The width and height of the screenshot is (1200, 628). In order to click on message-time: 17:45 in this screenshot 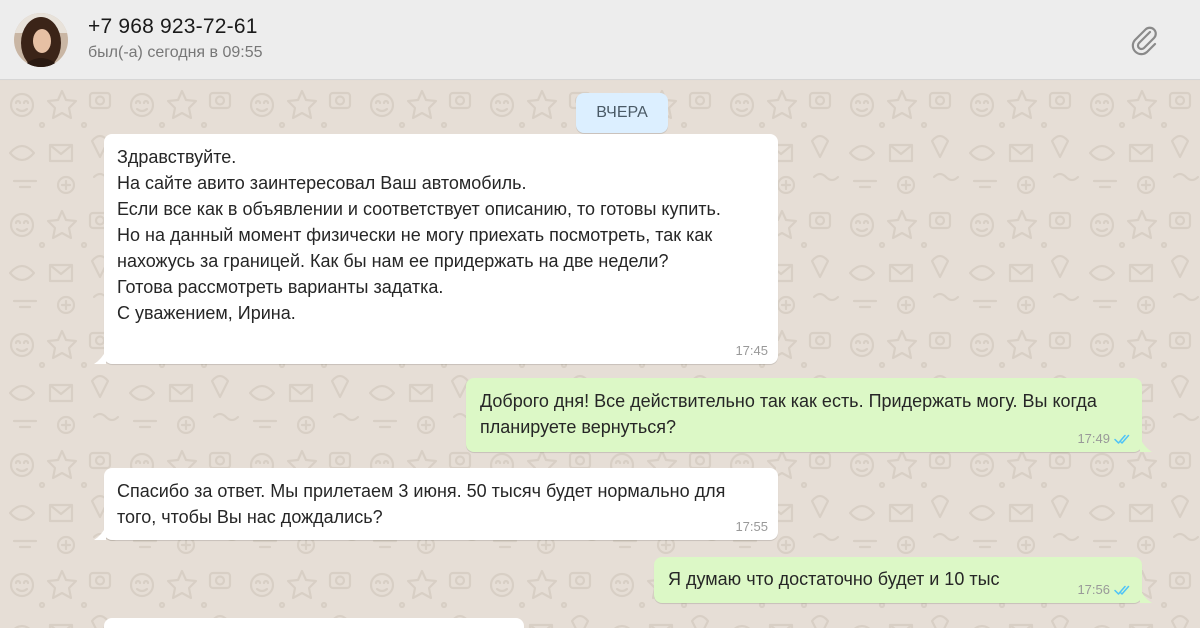, I will do `click(751, 350)`.